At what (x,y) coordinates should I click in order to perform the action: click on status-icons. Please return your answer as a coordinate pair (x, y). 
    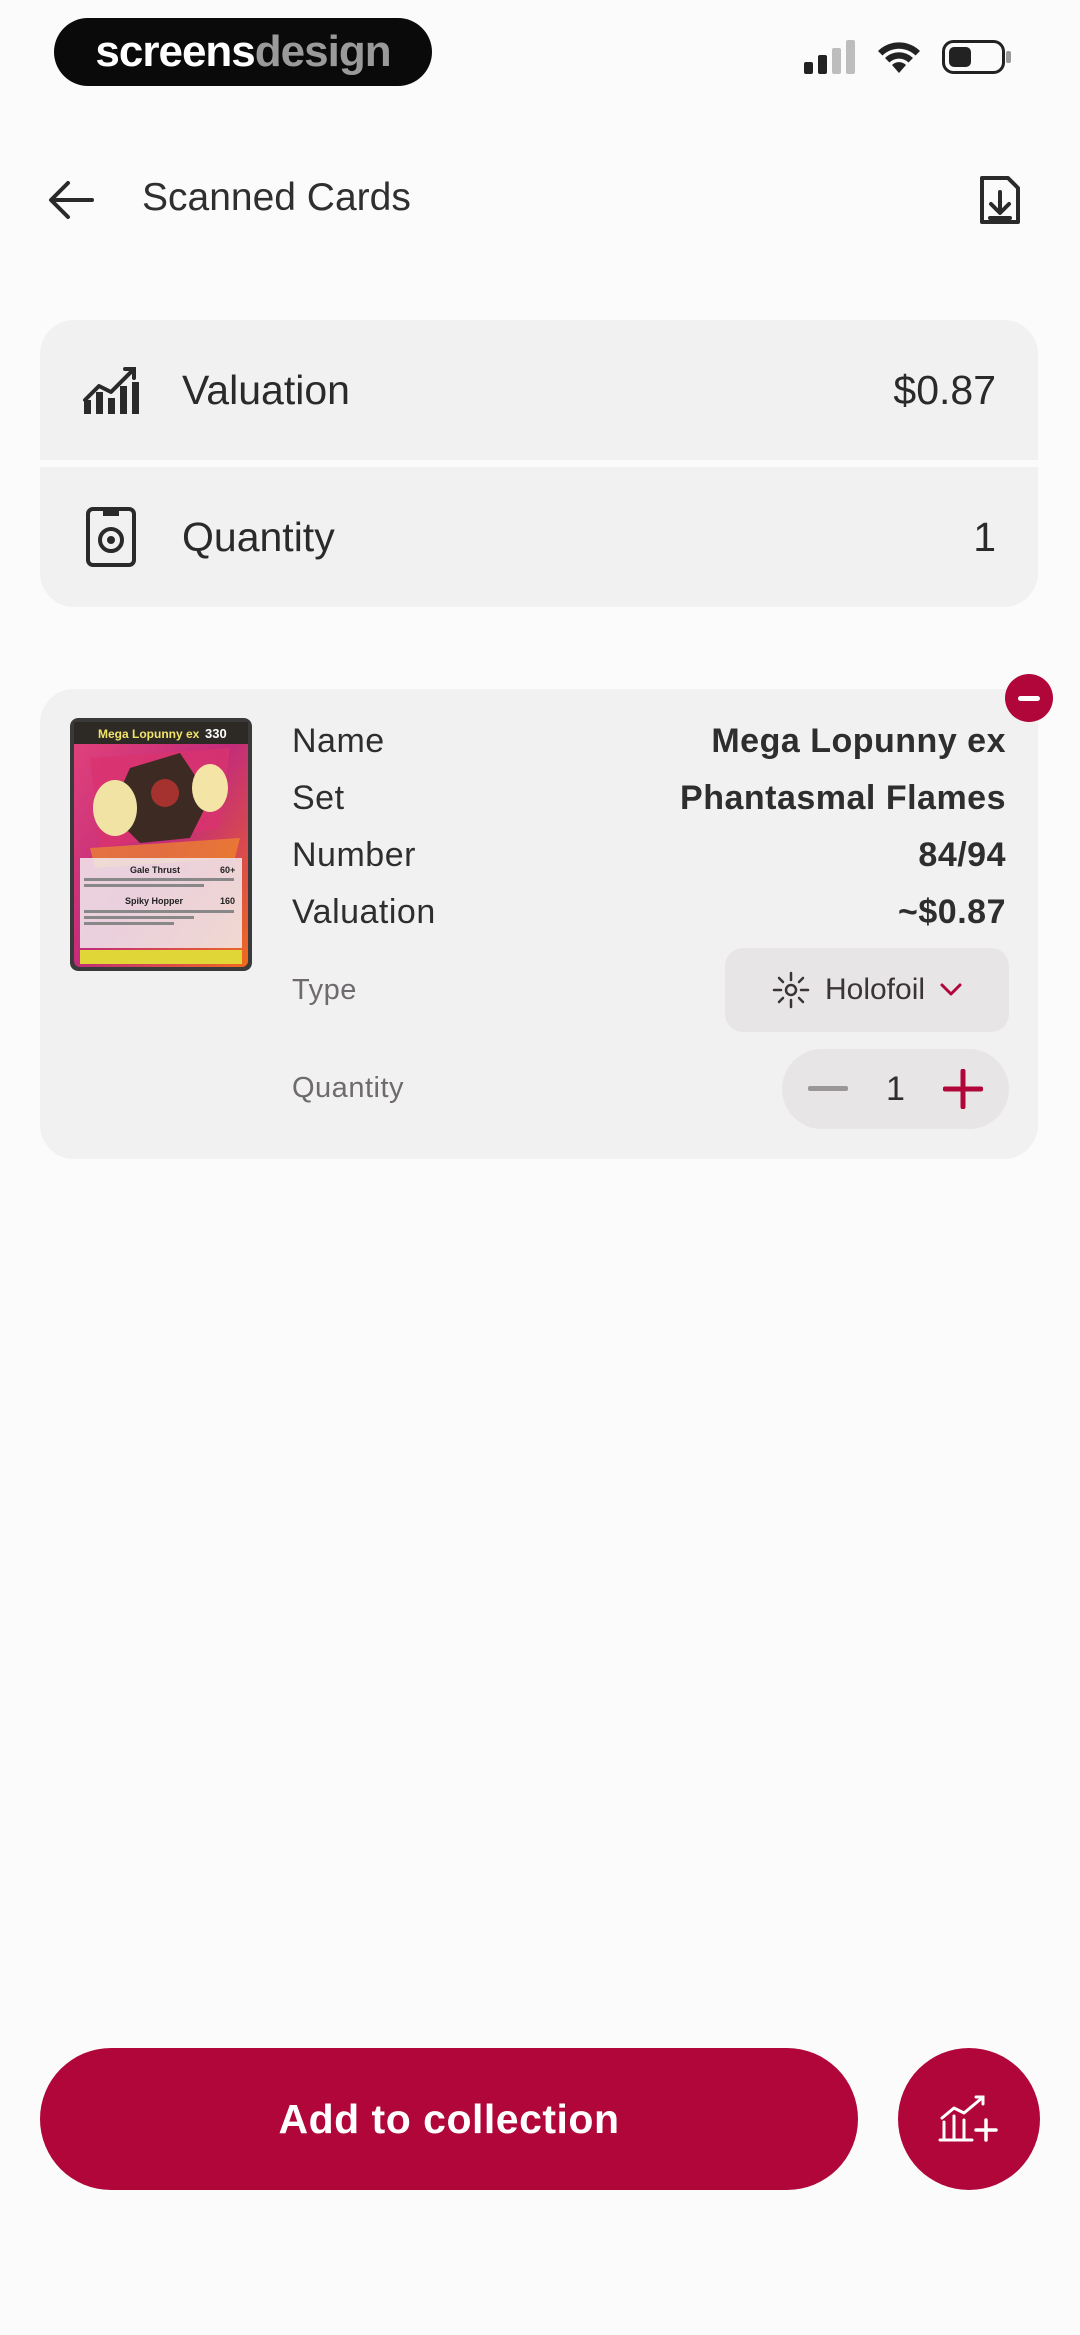
    Looking at the image, I should click on (908, 57).